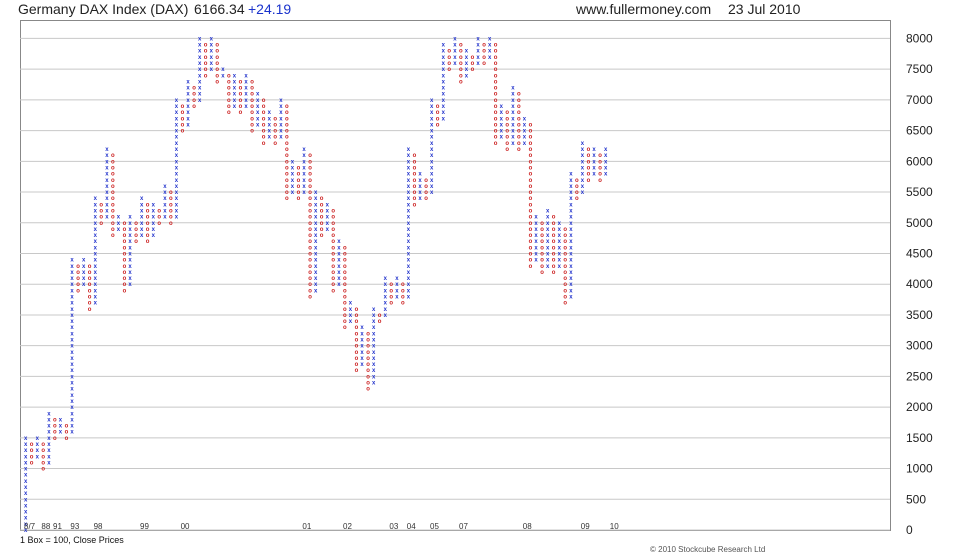  Describe the element at coordinates (614, 526) in the screenshot. I see `x-tick-label: 10` at that location.